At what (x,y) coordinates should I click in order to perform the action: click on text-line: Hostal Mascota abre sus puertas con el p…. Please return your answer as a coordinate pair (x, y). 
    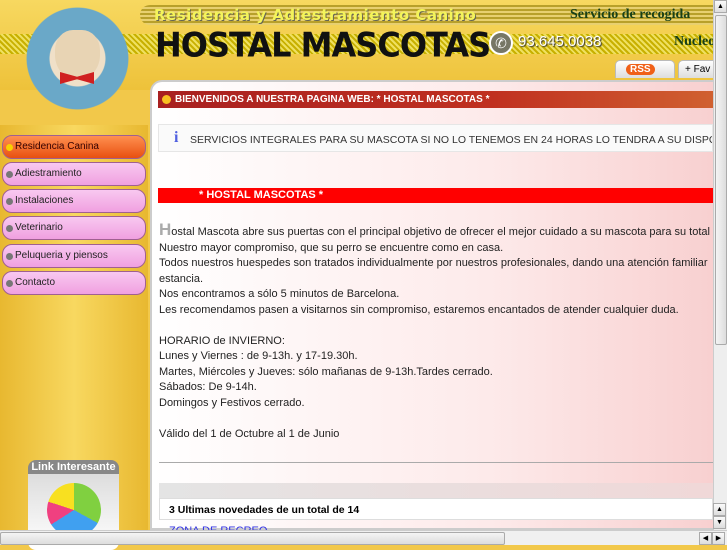
    Looking at the image, I should click on (436, 231).